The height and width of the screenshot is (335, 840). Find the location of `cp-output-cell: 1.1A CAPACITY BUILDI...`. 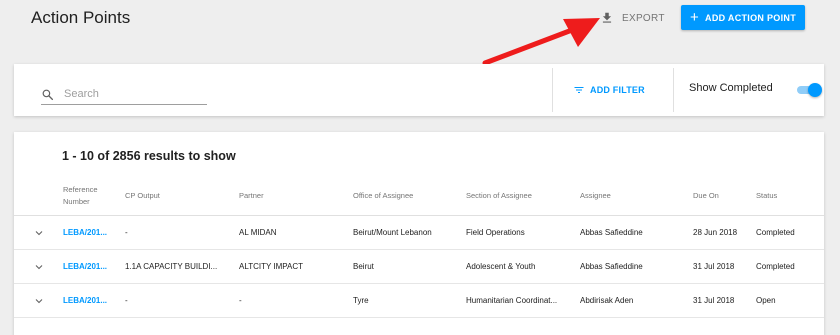

cp-output-cell: 1.1A CAPACITY BUILDI... is located at coordinates (171, 266).